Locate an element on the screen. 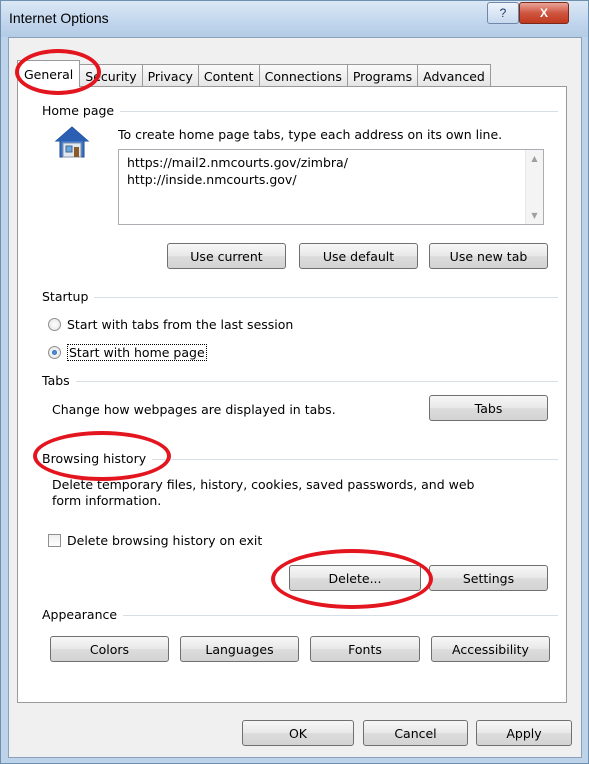  startup-option-home-page: Start with home page is located at coordinates (127, 352).